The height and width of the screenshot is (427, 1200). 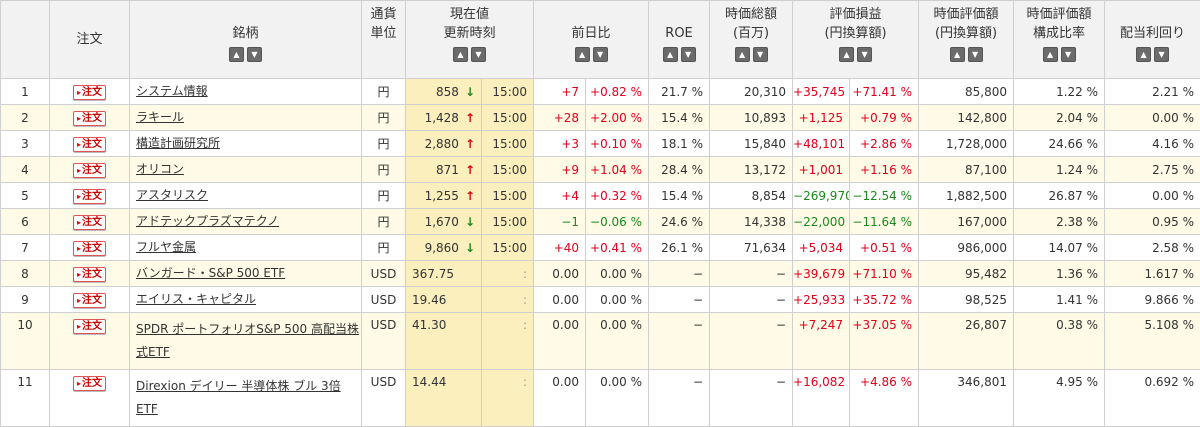 I want to click on composition-ratio: 0.38 %, so click(x=1059, y=341).